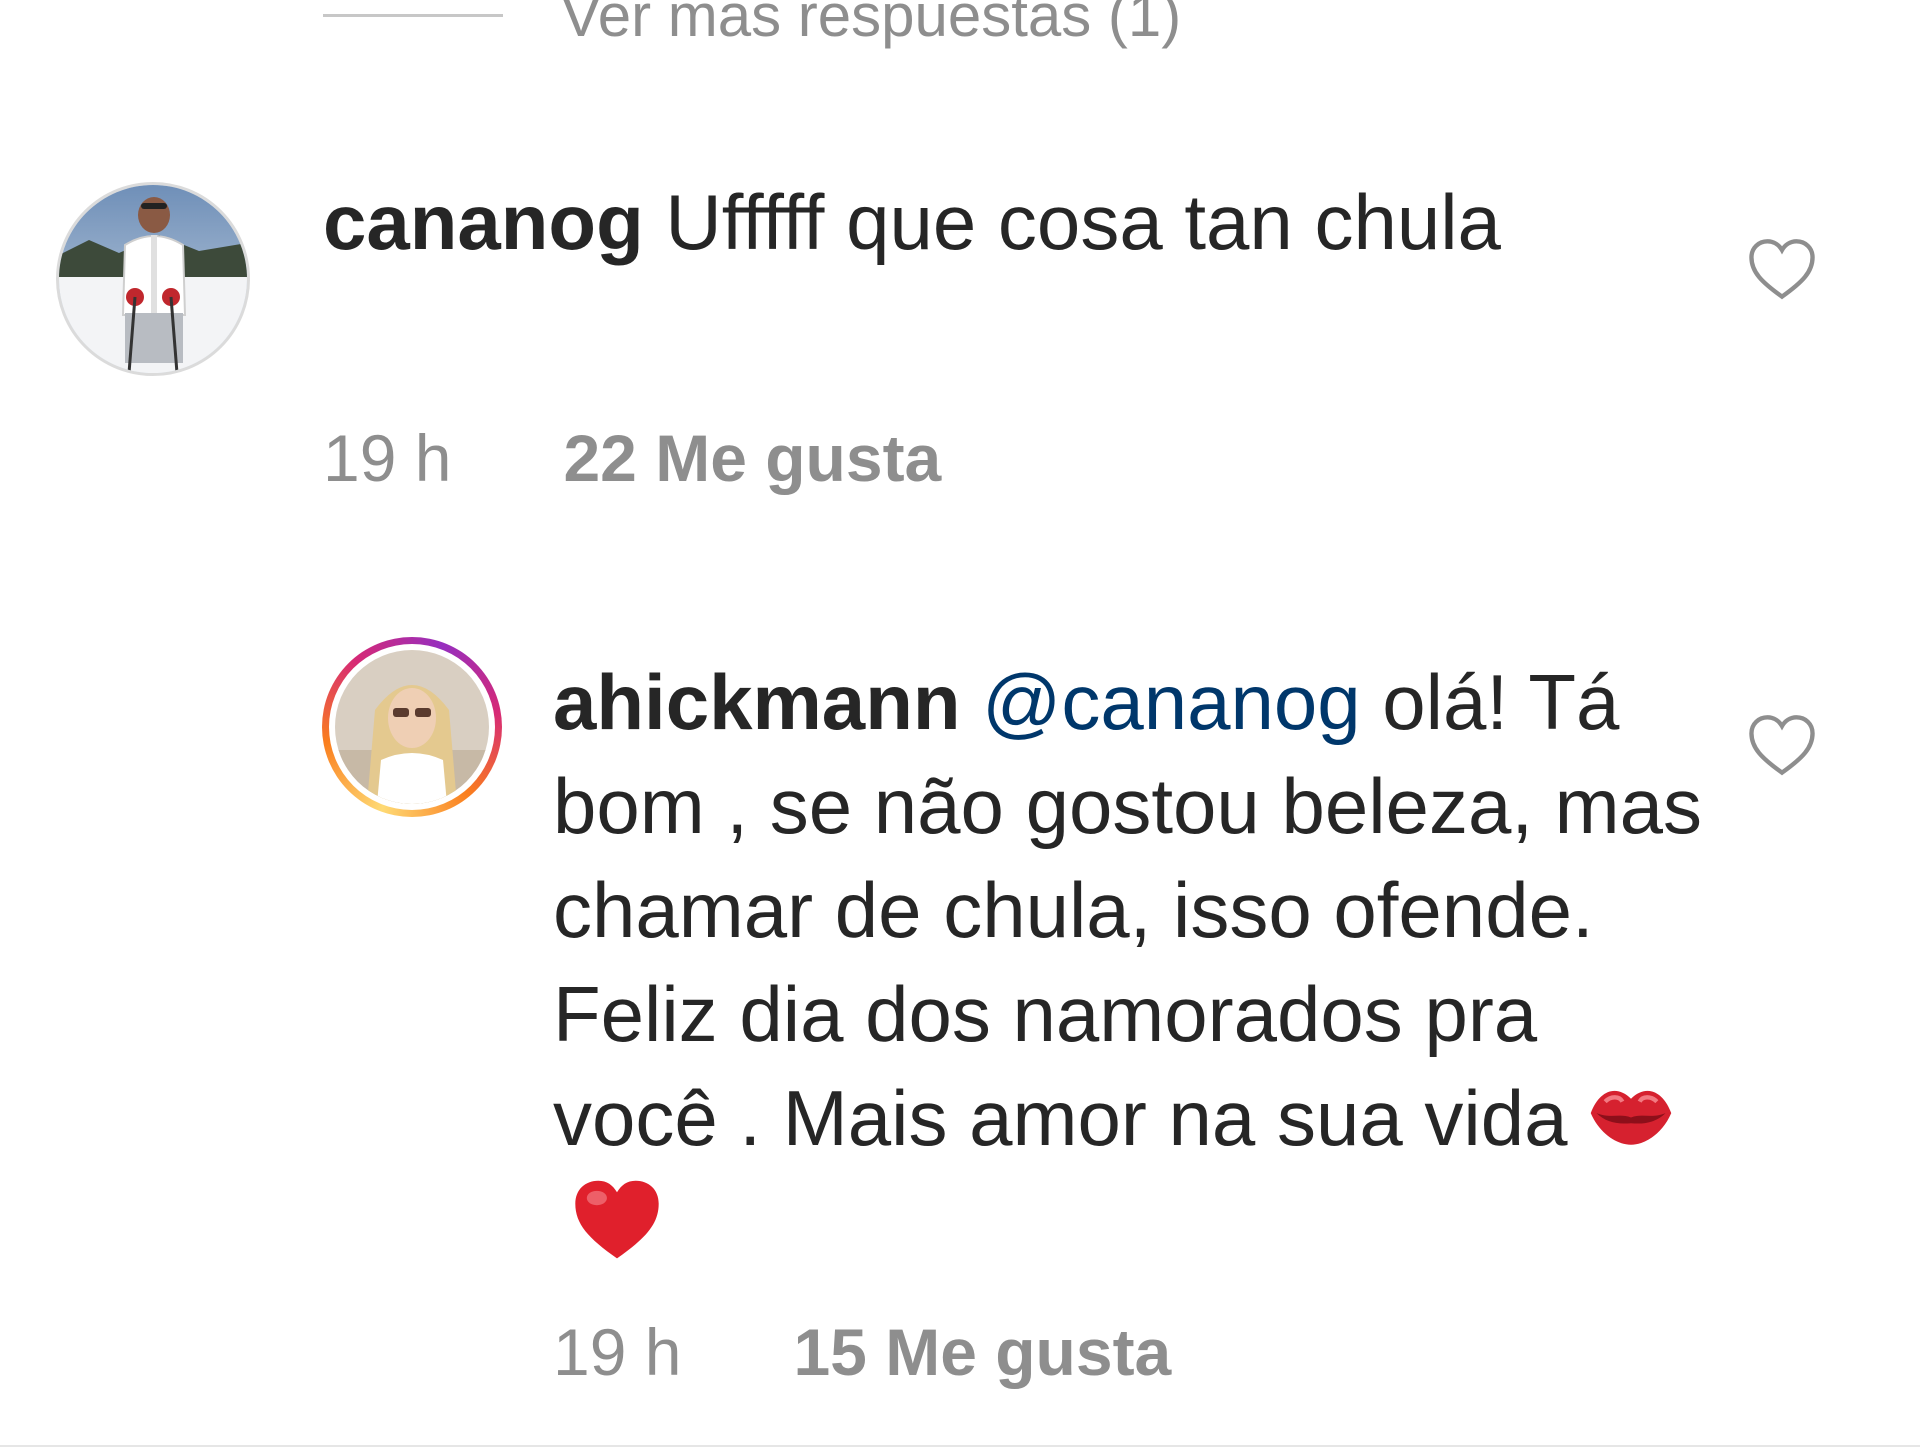 This screenshot has width=1920, height=1451. What do you see at coordinates (871, 25) in the screenshot?
I see `view-more-replies-label: Ver mas respuestas (1)` at bounding box center [871, 25].